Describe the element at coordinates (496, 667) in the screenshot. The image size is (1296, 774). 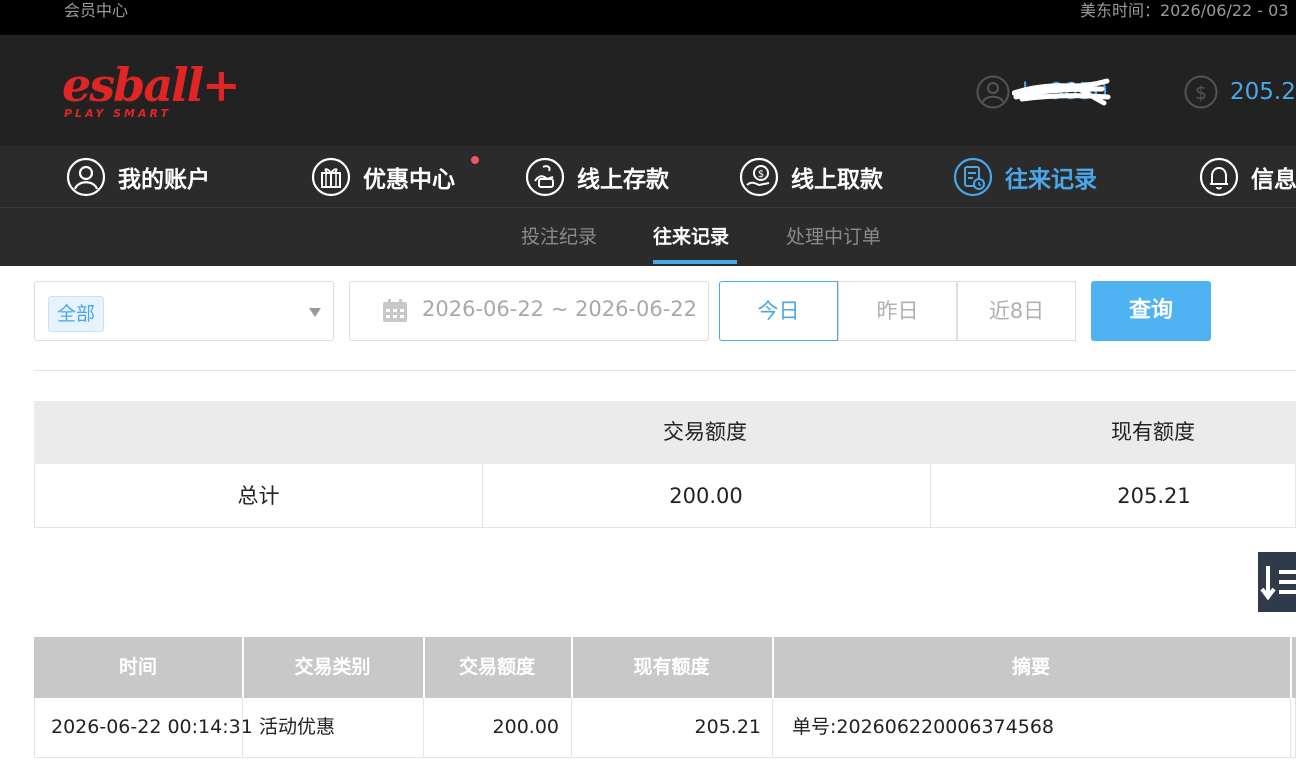
I see `col-amount: 交易额度` at that location.